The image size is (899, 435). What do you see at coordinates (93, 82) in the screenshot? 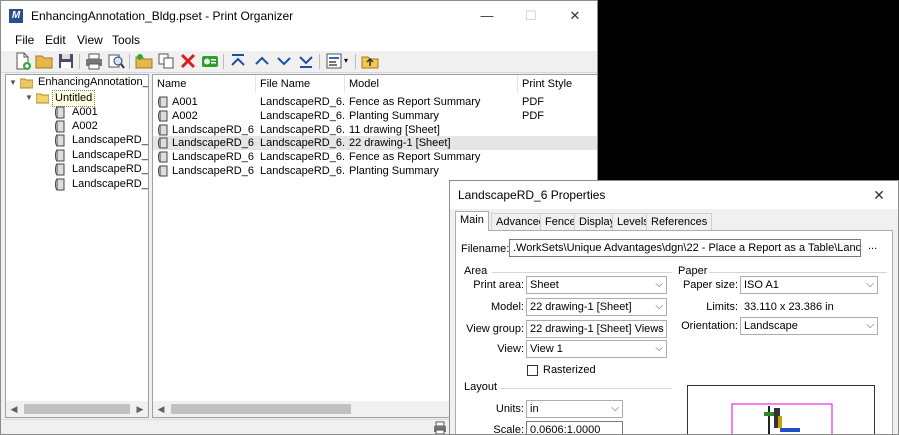
I see `tree-root-label: EnhancingAnnotation_Bldg` at bounding box center [93, 82].